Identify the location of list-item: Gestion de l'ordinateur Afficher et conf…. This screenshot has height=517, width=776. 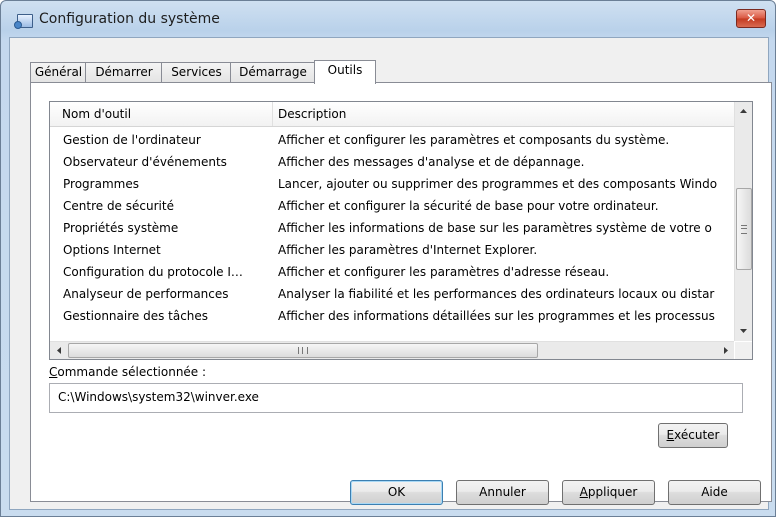
(392, 141).